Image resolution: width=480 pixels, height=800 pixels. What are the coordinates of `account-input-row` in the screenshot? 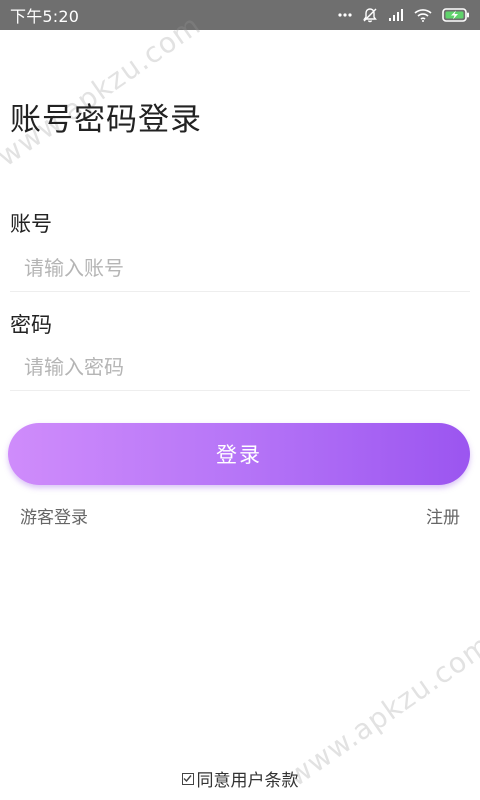 It's located at (240, 268).